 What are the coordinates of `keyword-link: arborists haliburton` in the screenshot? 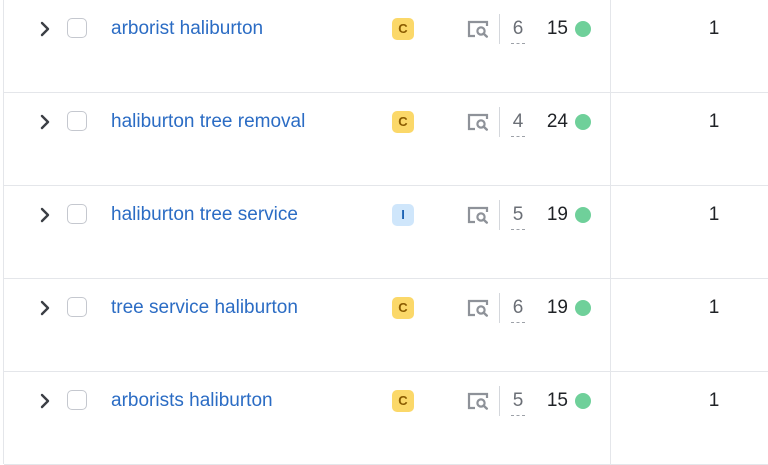 It's located at (192, 401).